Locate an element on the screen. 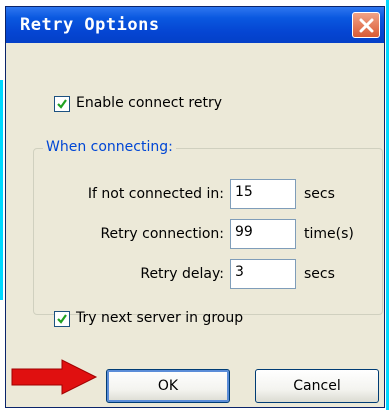  ok-button: OK is located at coordinates (168, 386).